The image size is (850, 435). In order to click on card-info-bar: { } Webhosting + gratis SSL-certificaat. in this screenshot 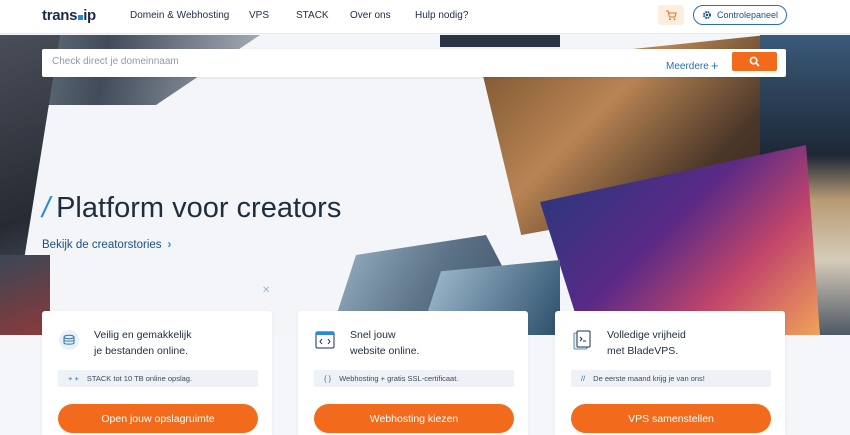, I will do `click(414, 378)`.